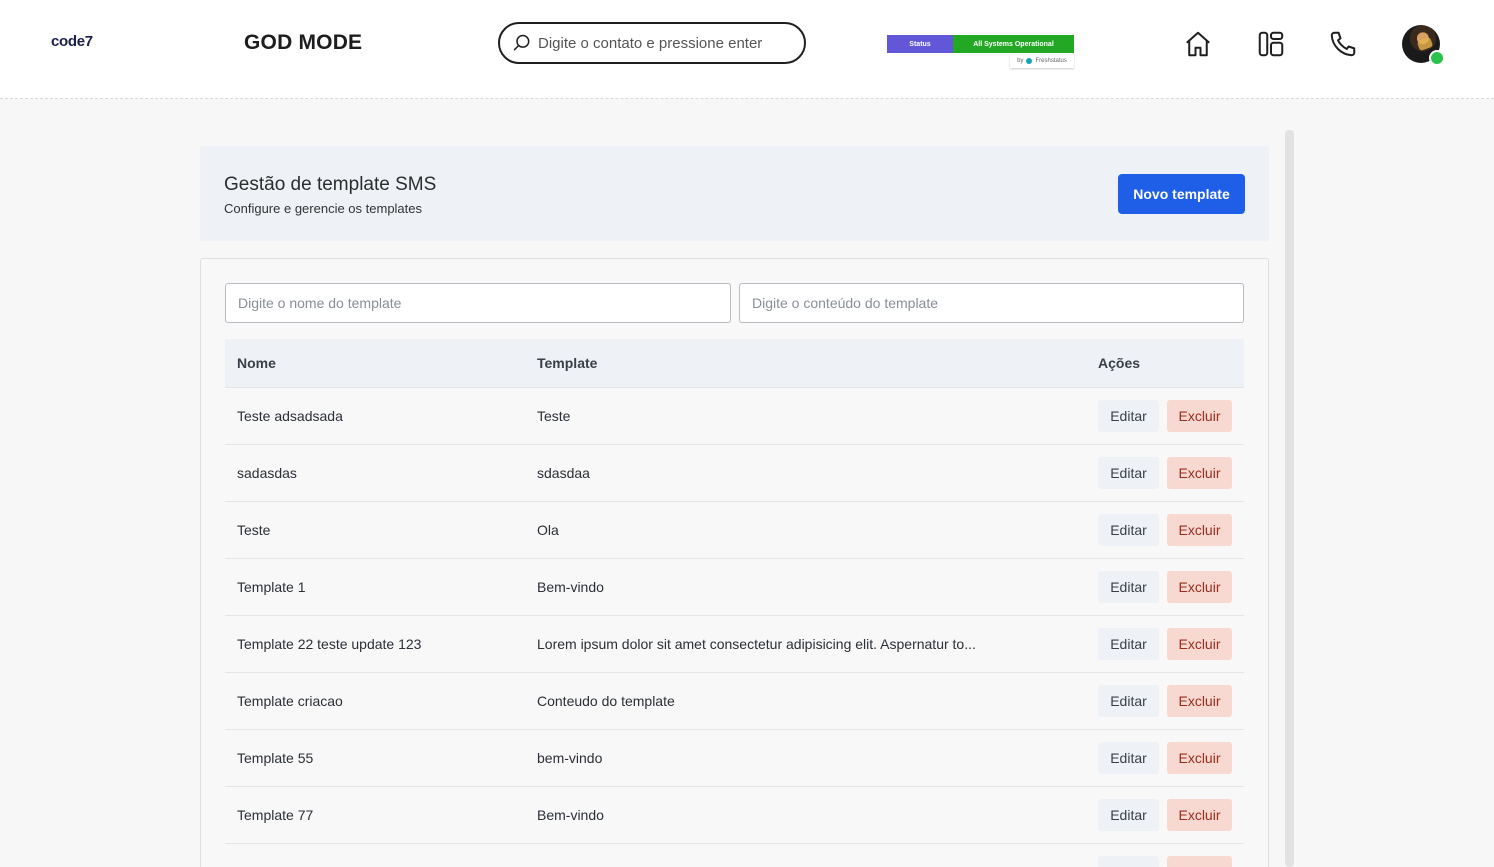 The width and height of the screenshot is (1494, 867). Describe the element at coordinates (329, 644) in the screenshot. I see `template-name-cell: Template 22 teste update 123` at that location.